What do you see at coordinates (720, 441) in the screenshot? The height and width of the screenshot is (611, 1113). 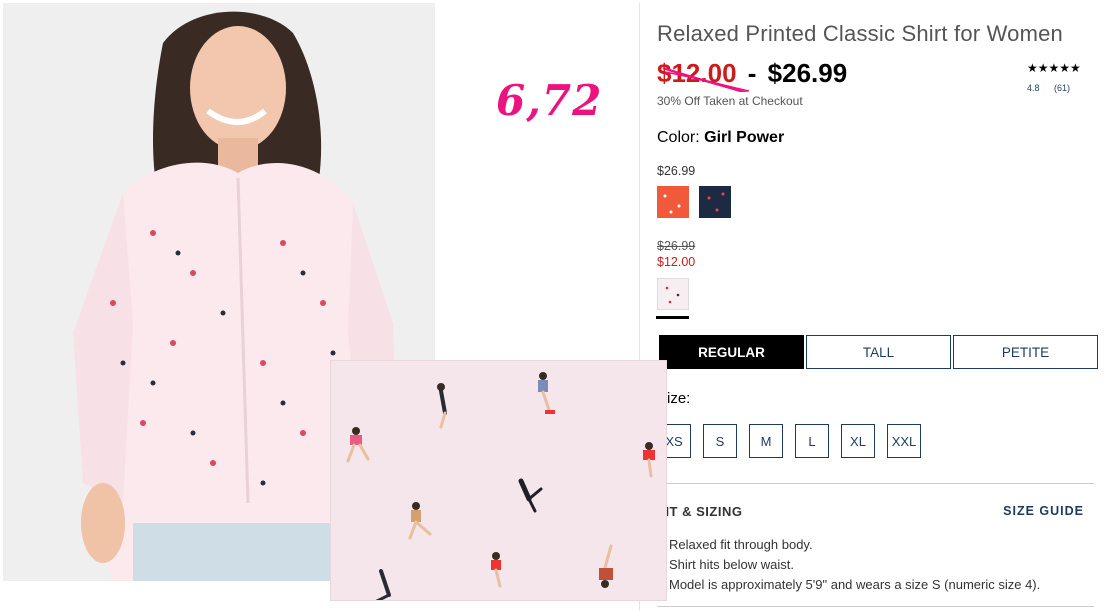 I see `size-s-button: S` at bounding box center [720, 441].